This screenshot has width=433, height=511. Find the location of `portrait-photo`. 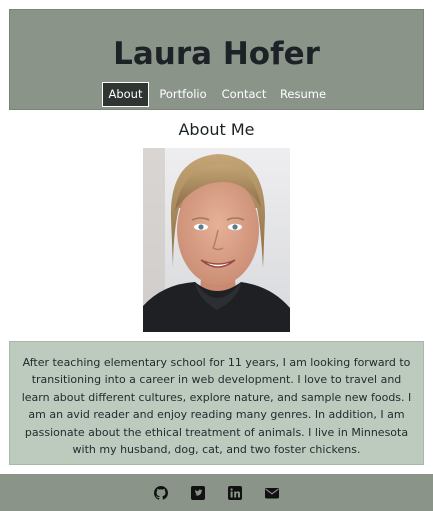

portrait-photo is located at coordinates (216, 240).